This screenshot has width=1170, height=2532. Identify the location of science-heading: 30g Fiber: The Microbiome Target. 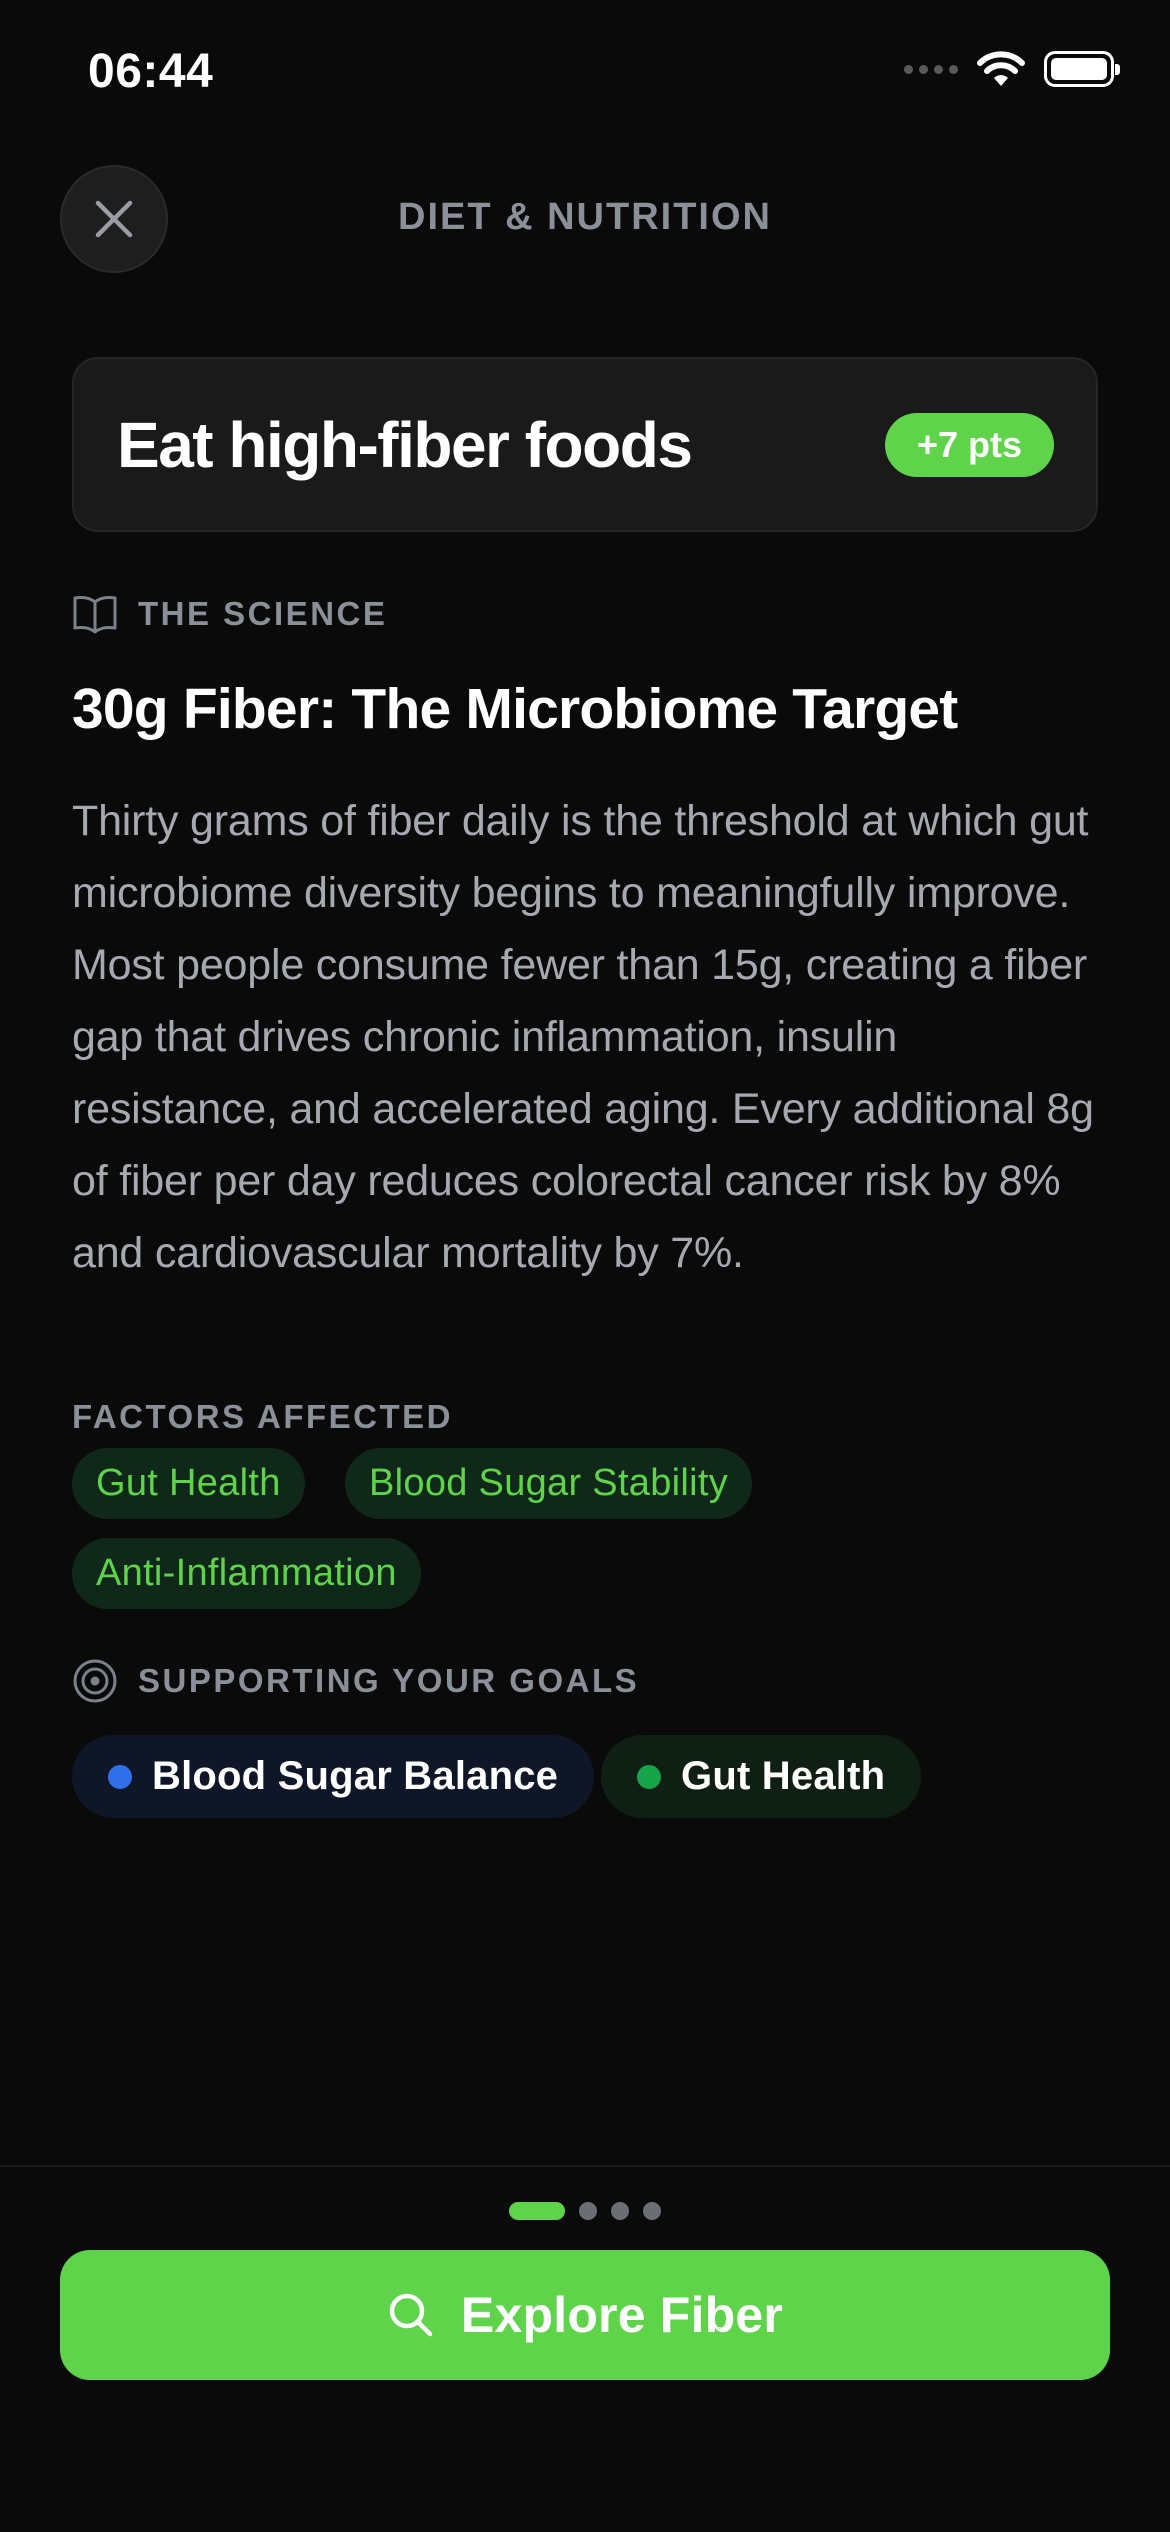
(515, 709).